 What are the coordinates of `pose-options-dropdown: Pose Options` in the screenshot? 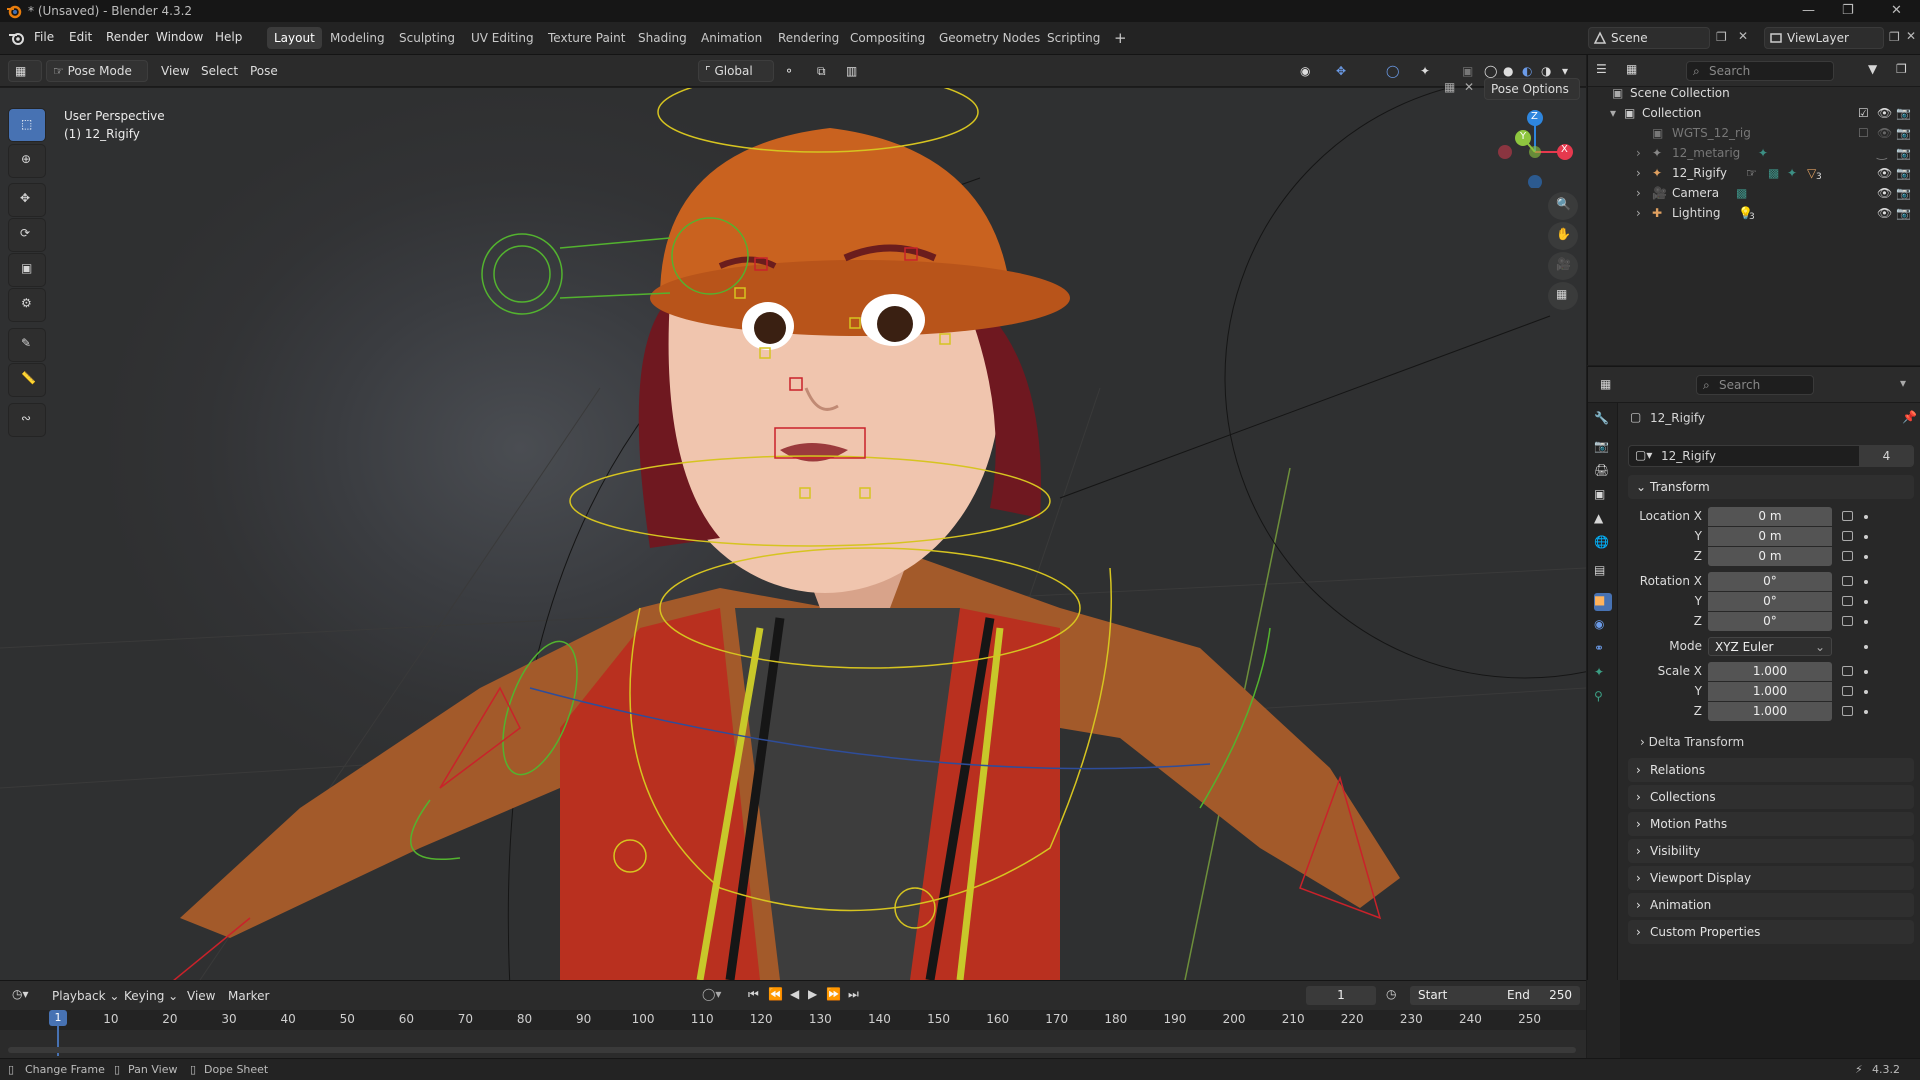 It's located at (1532, 89).